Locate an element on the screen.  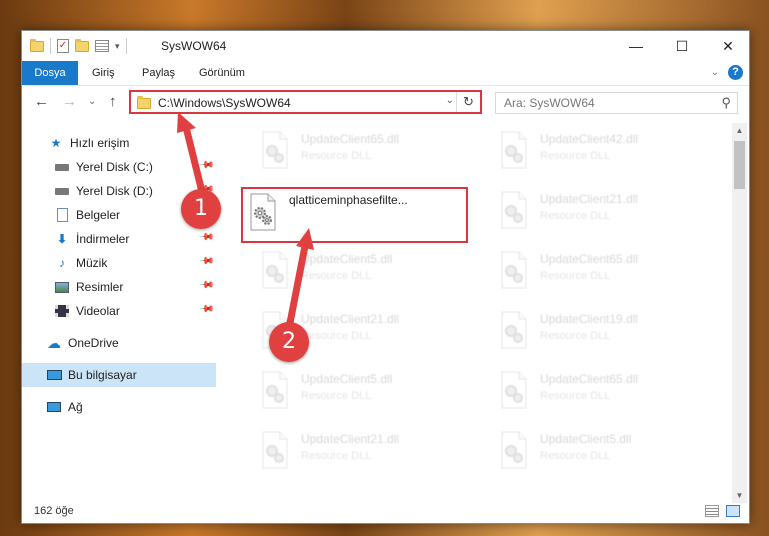
callout-1: 1 is located at coordinates (201, 209).